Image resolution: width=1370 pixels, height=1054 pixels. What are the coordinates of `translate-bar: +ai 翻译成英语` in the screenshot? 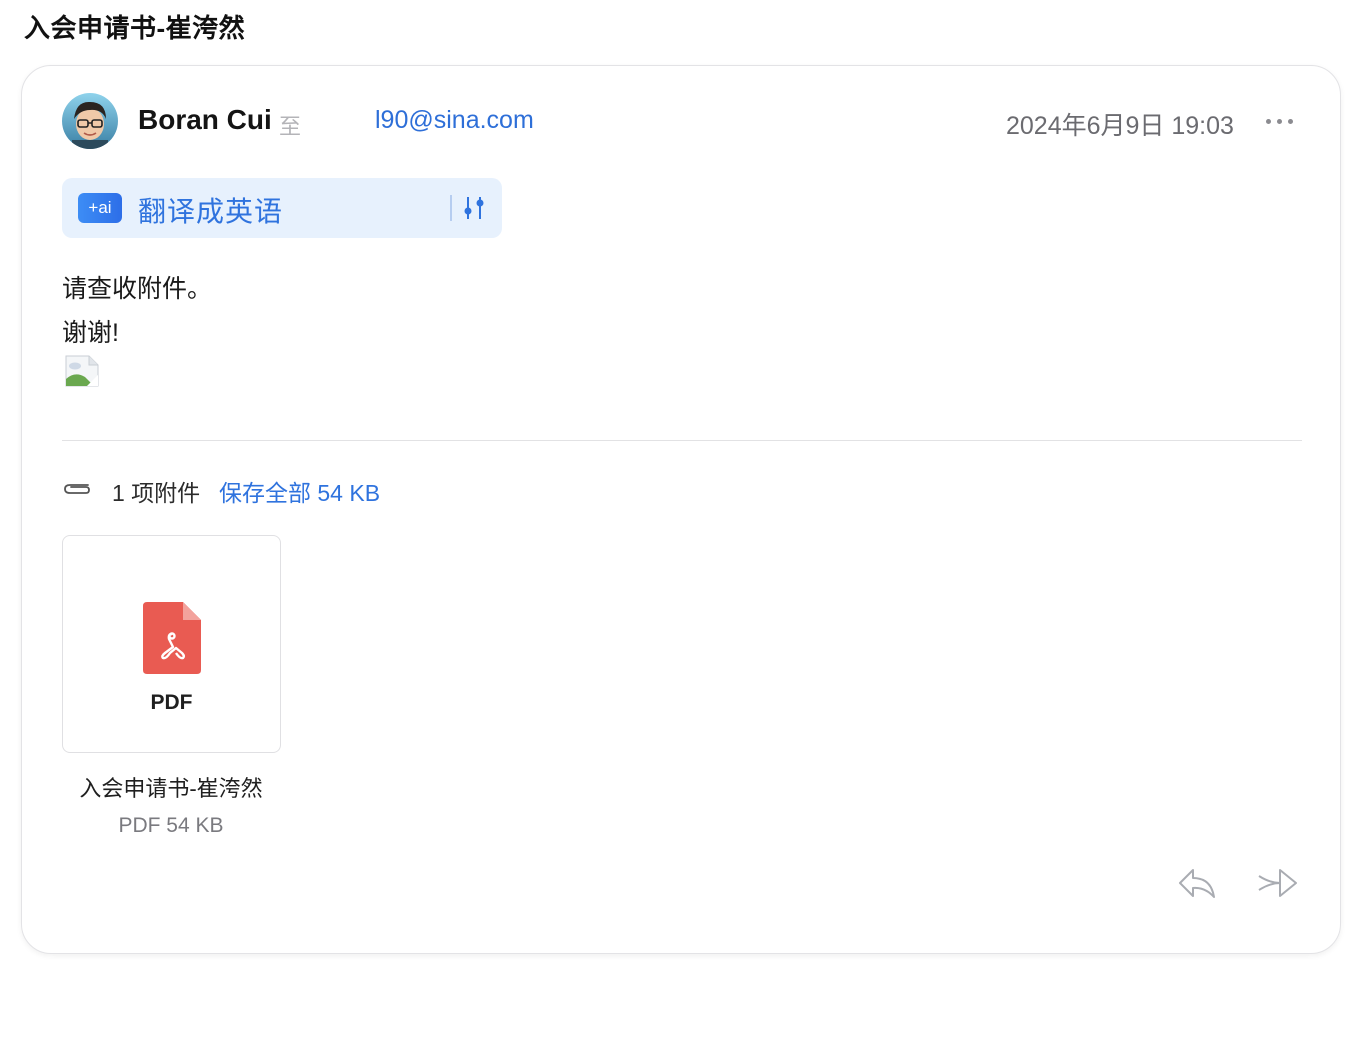 It's located at (282, 208).